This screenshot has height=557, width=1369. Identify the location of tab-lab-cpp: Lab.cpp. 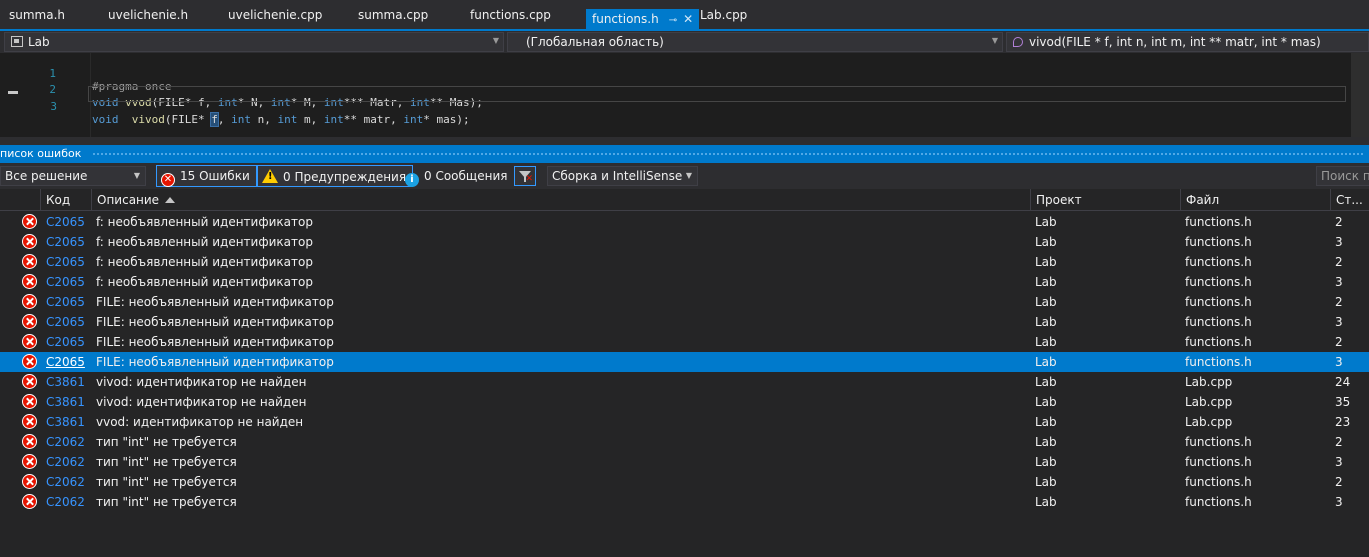
(723, 18).